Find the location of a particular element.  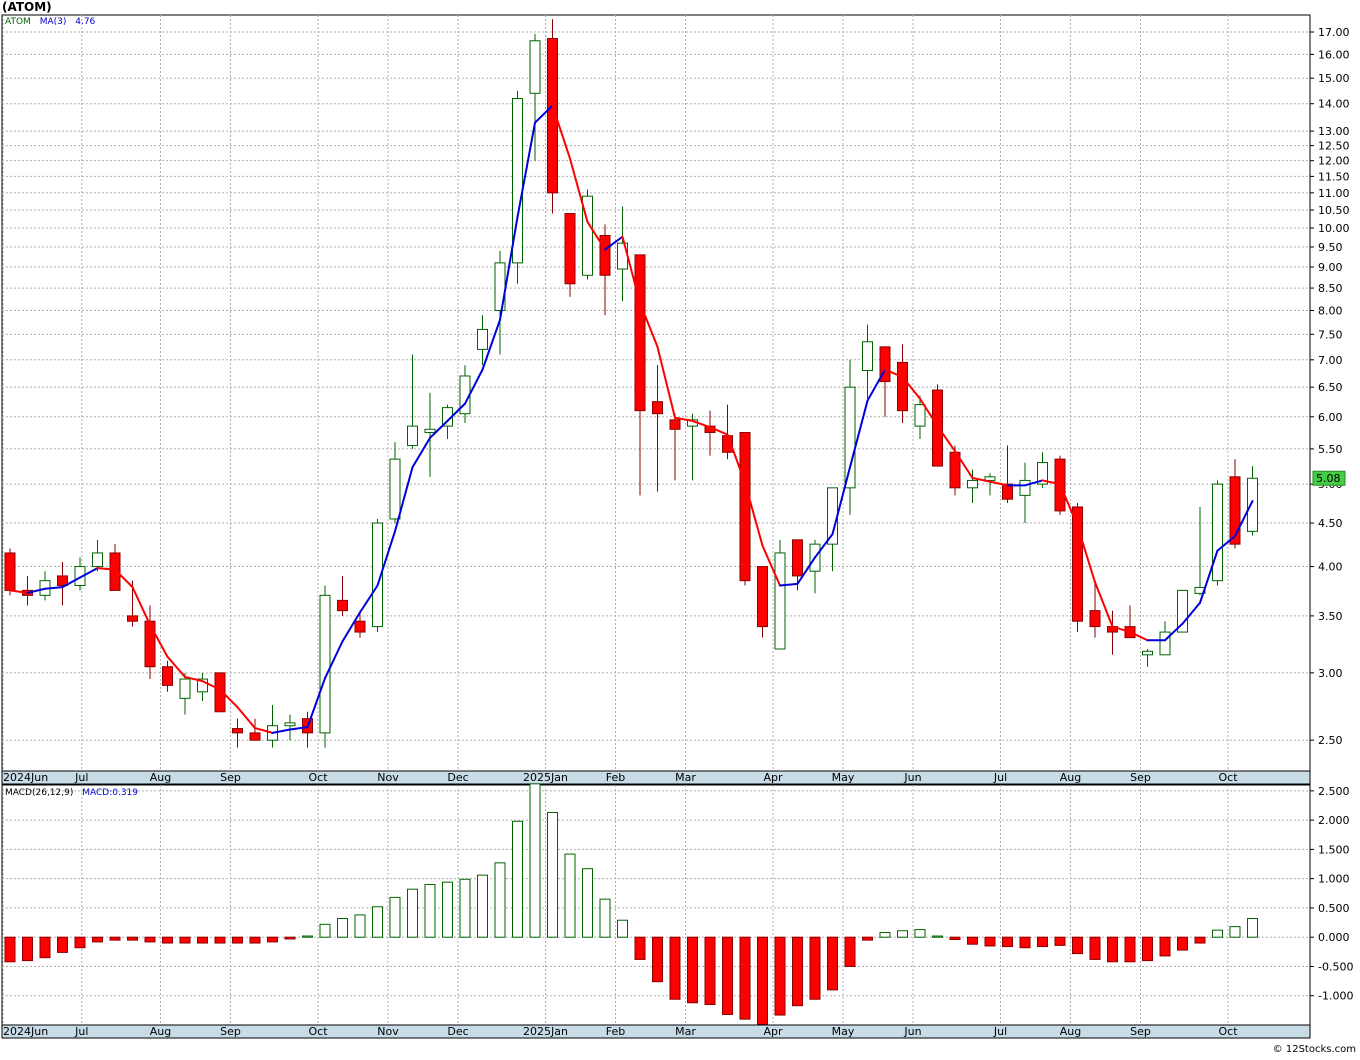

price-ytick-label: 7.00 is located at coordinates (1330, 360).